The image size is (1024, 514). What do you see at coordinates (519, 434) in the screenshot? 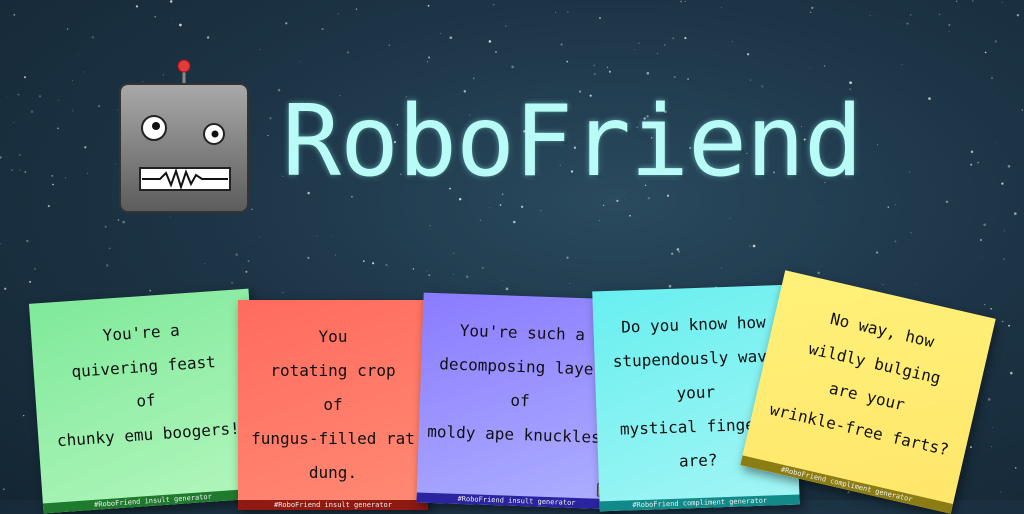
I see `card-line: moldy ape knuckles!` at bounding box center [519, 434].